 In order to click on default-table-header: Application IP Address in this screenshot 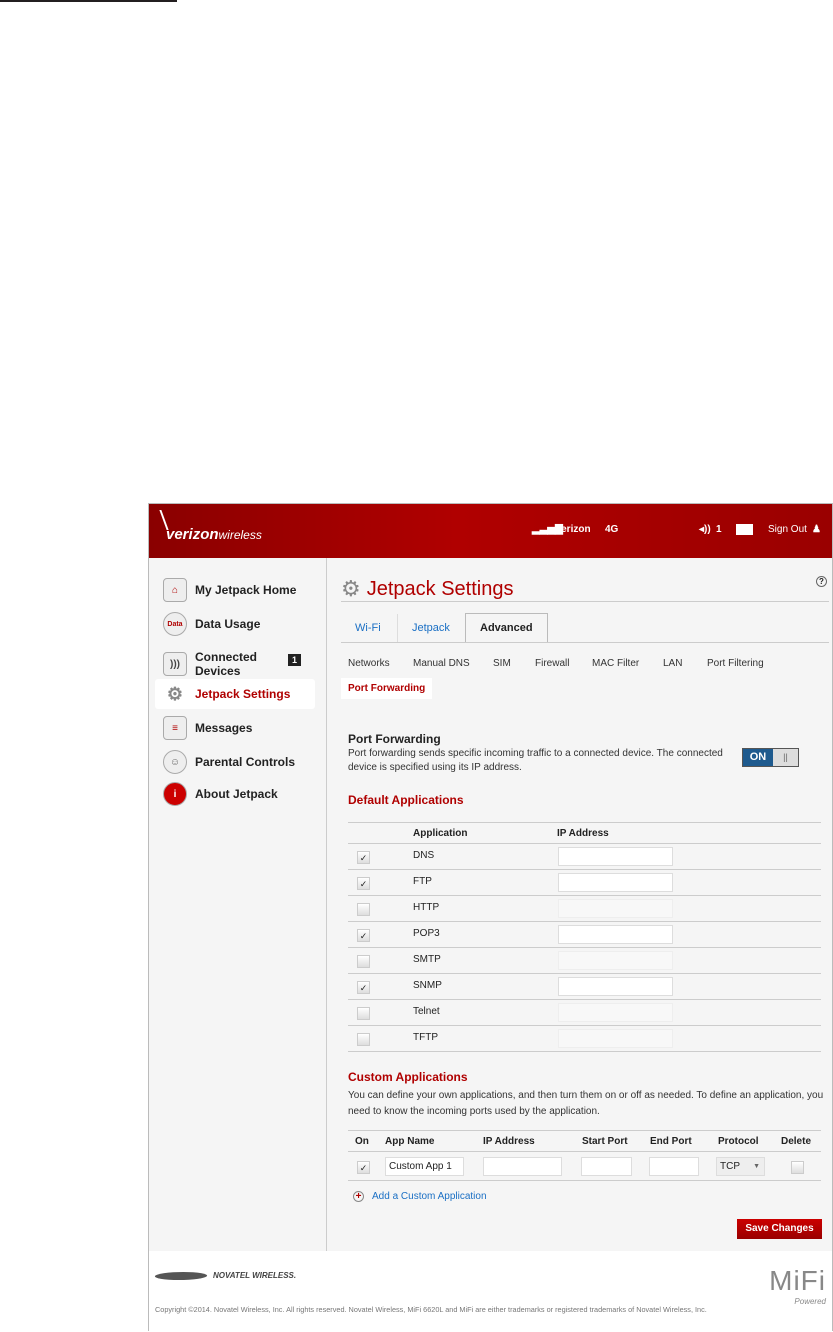, I will do `click(584, 833)`.